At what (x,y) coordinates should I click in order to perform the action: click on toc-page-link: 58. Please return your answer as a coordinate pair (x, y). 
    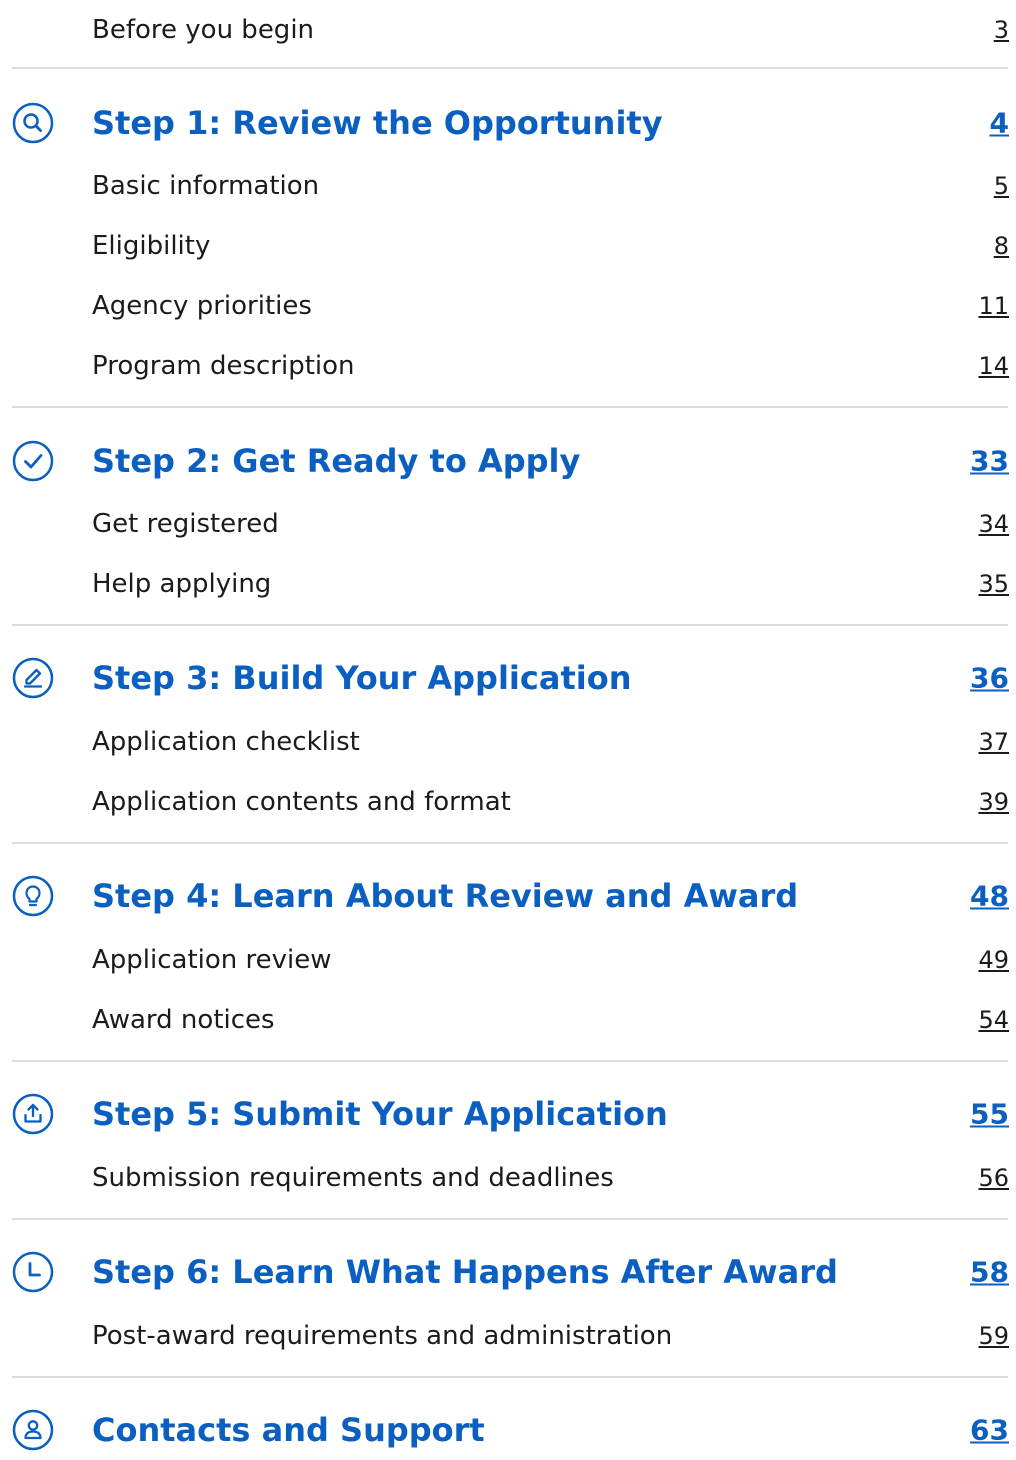
    Looking at the image, I should click on (989, 1272).